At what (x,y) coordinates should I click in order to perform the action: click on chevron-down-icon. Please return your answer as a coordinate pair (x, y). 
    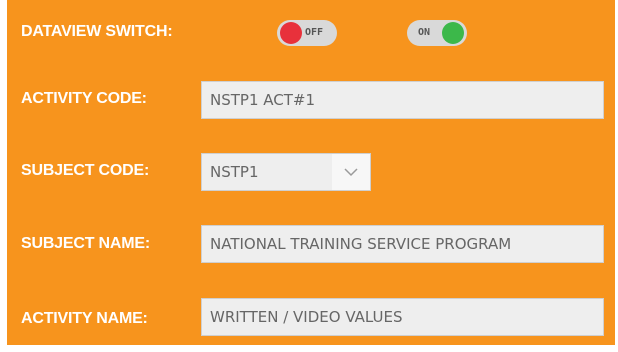
    Looking at the image, I should click on (351, 172).